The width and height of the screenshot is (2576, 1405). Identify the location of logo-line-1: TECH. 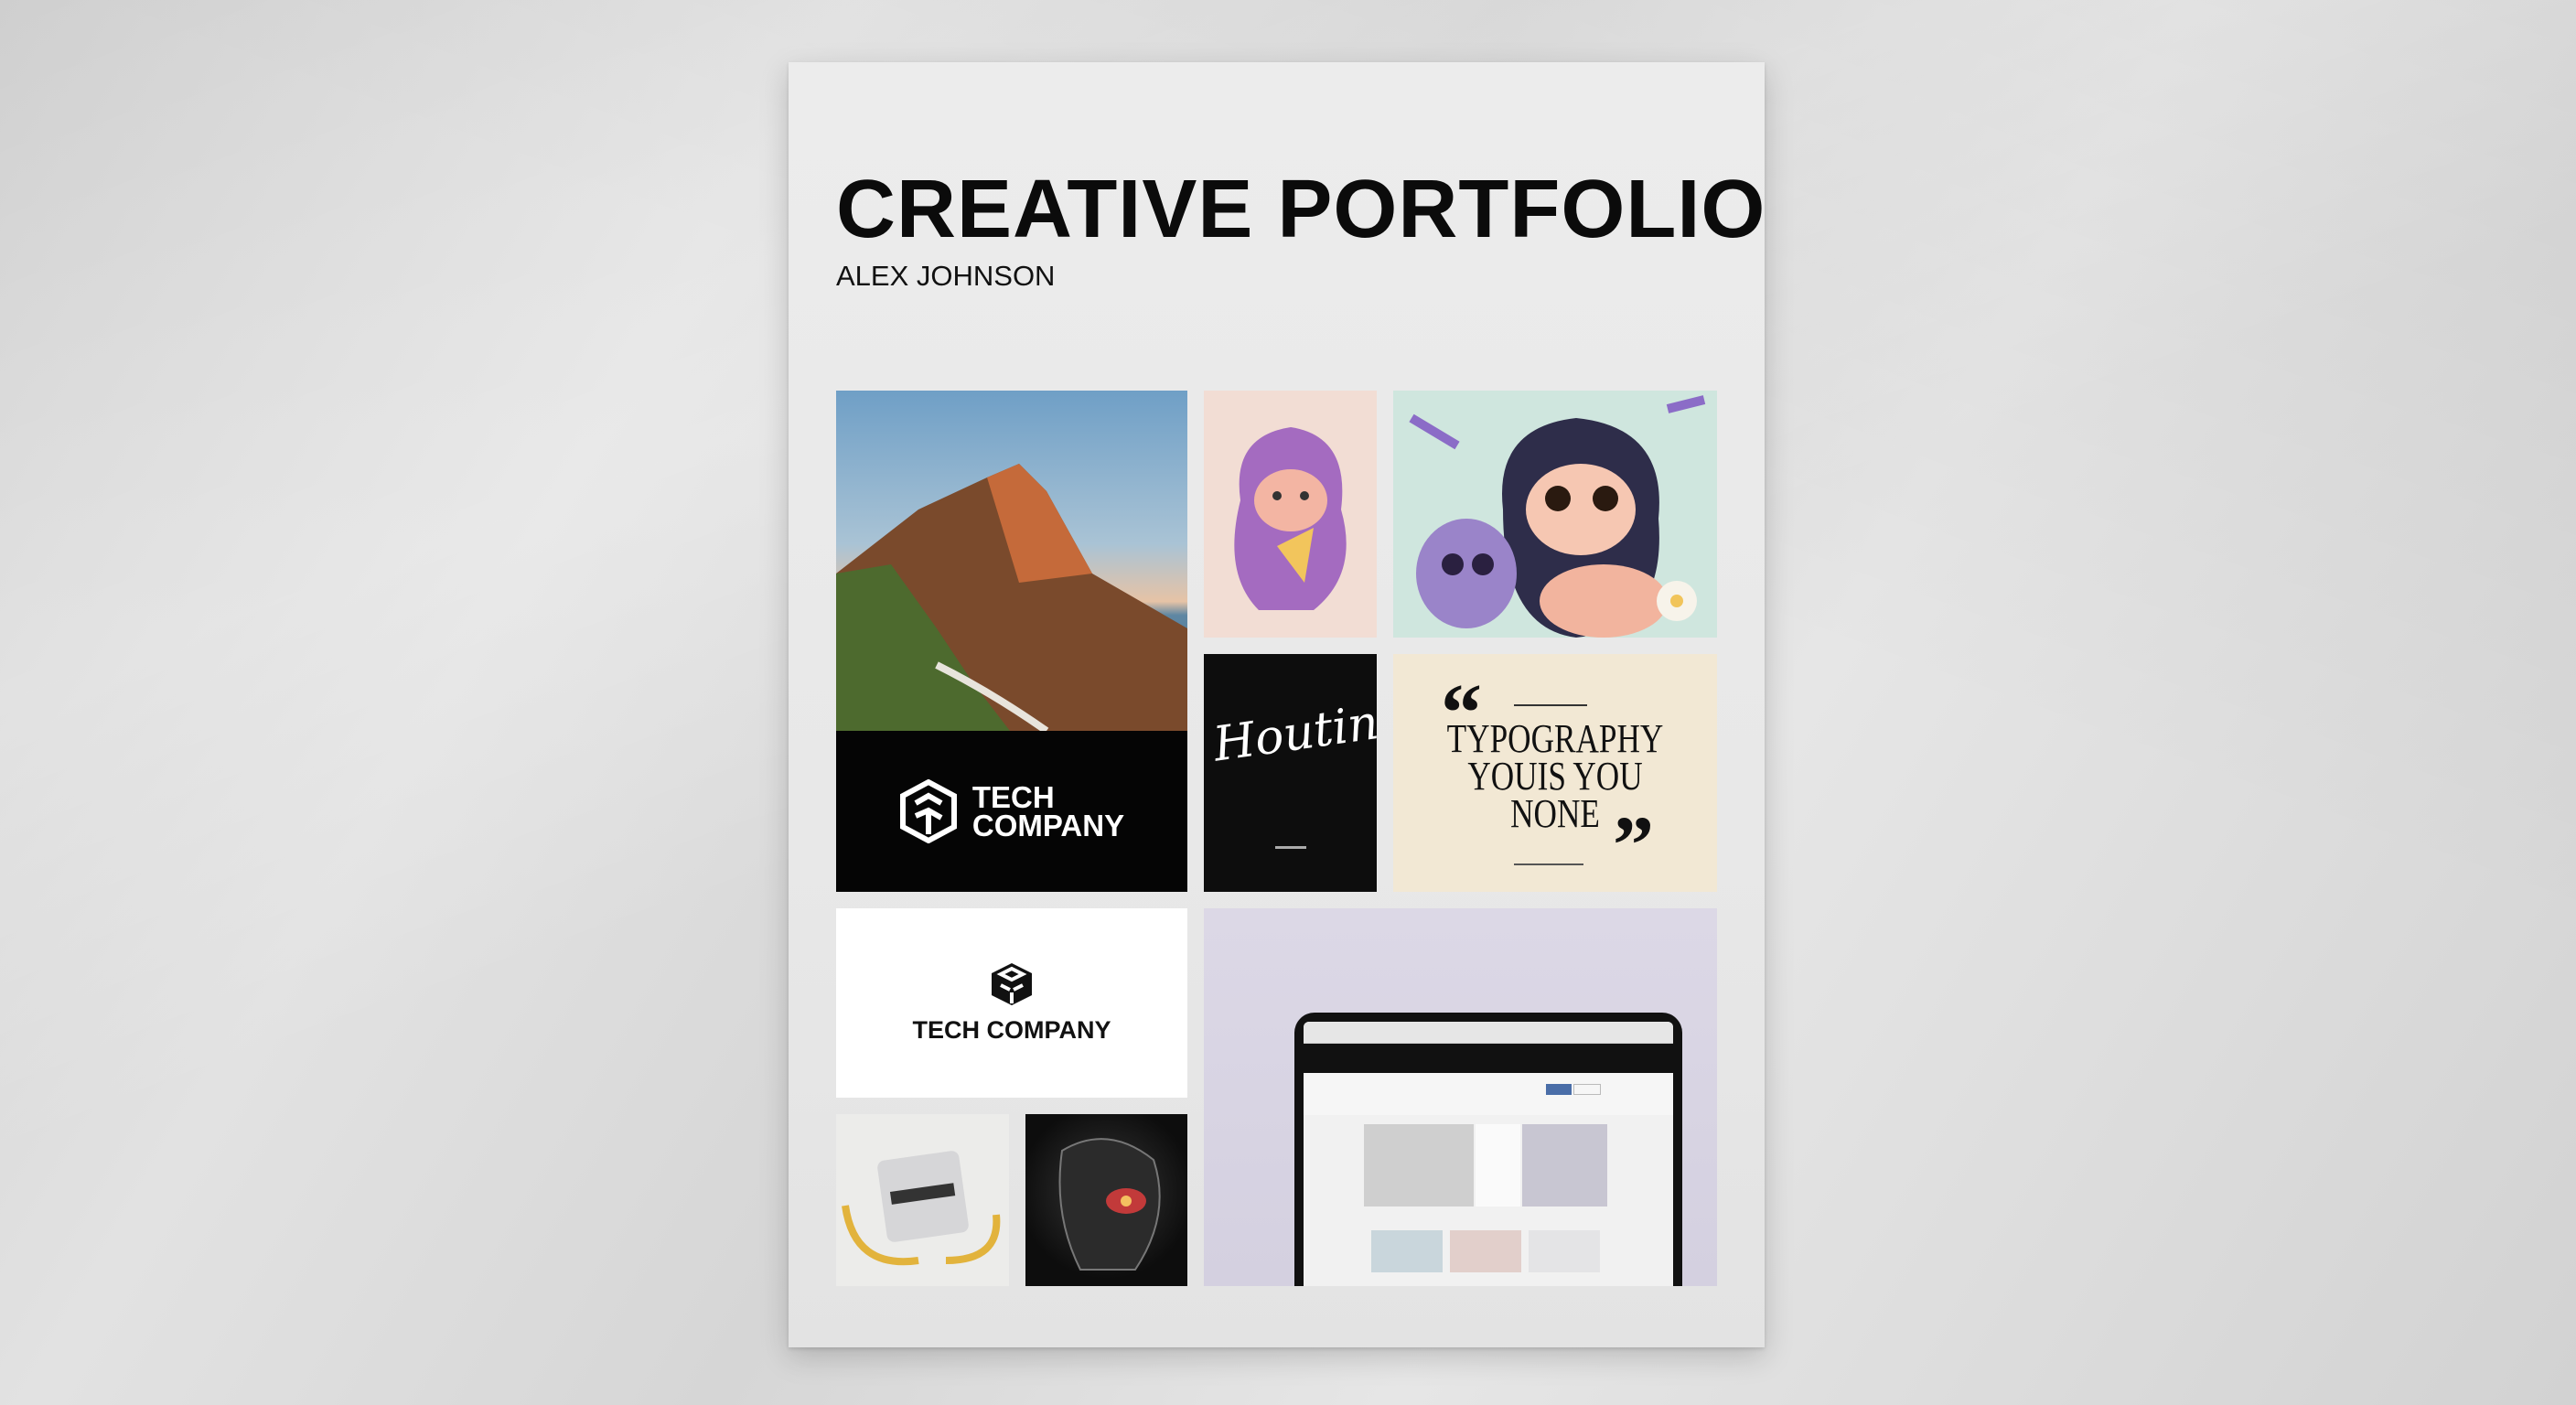
(1013, 797).